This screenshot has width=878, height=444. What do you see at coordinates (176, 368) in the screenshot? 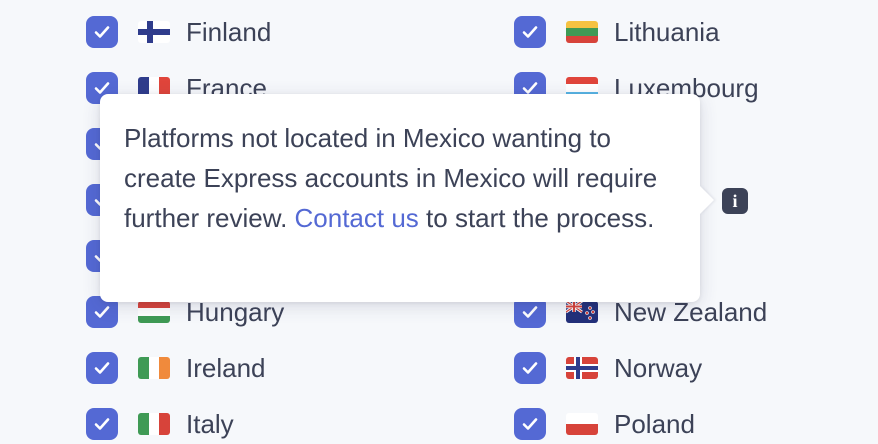
I see `country-row-ireland: Ireland` at bounding box center [176, 368].